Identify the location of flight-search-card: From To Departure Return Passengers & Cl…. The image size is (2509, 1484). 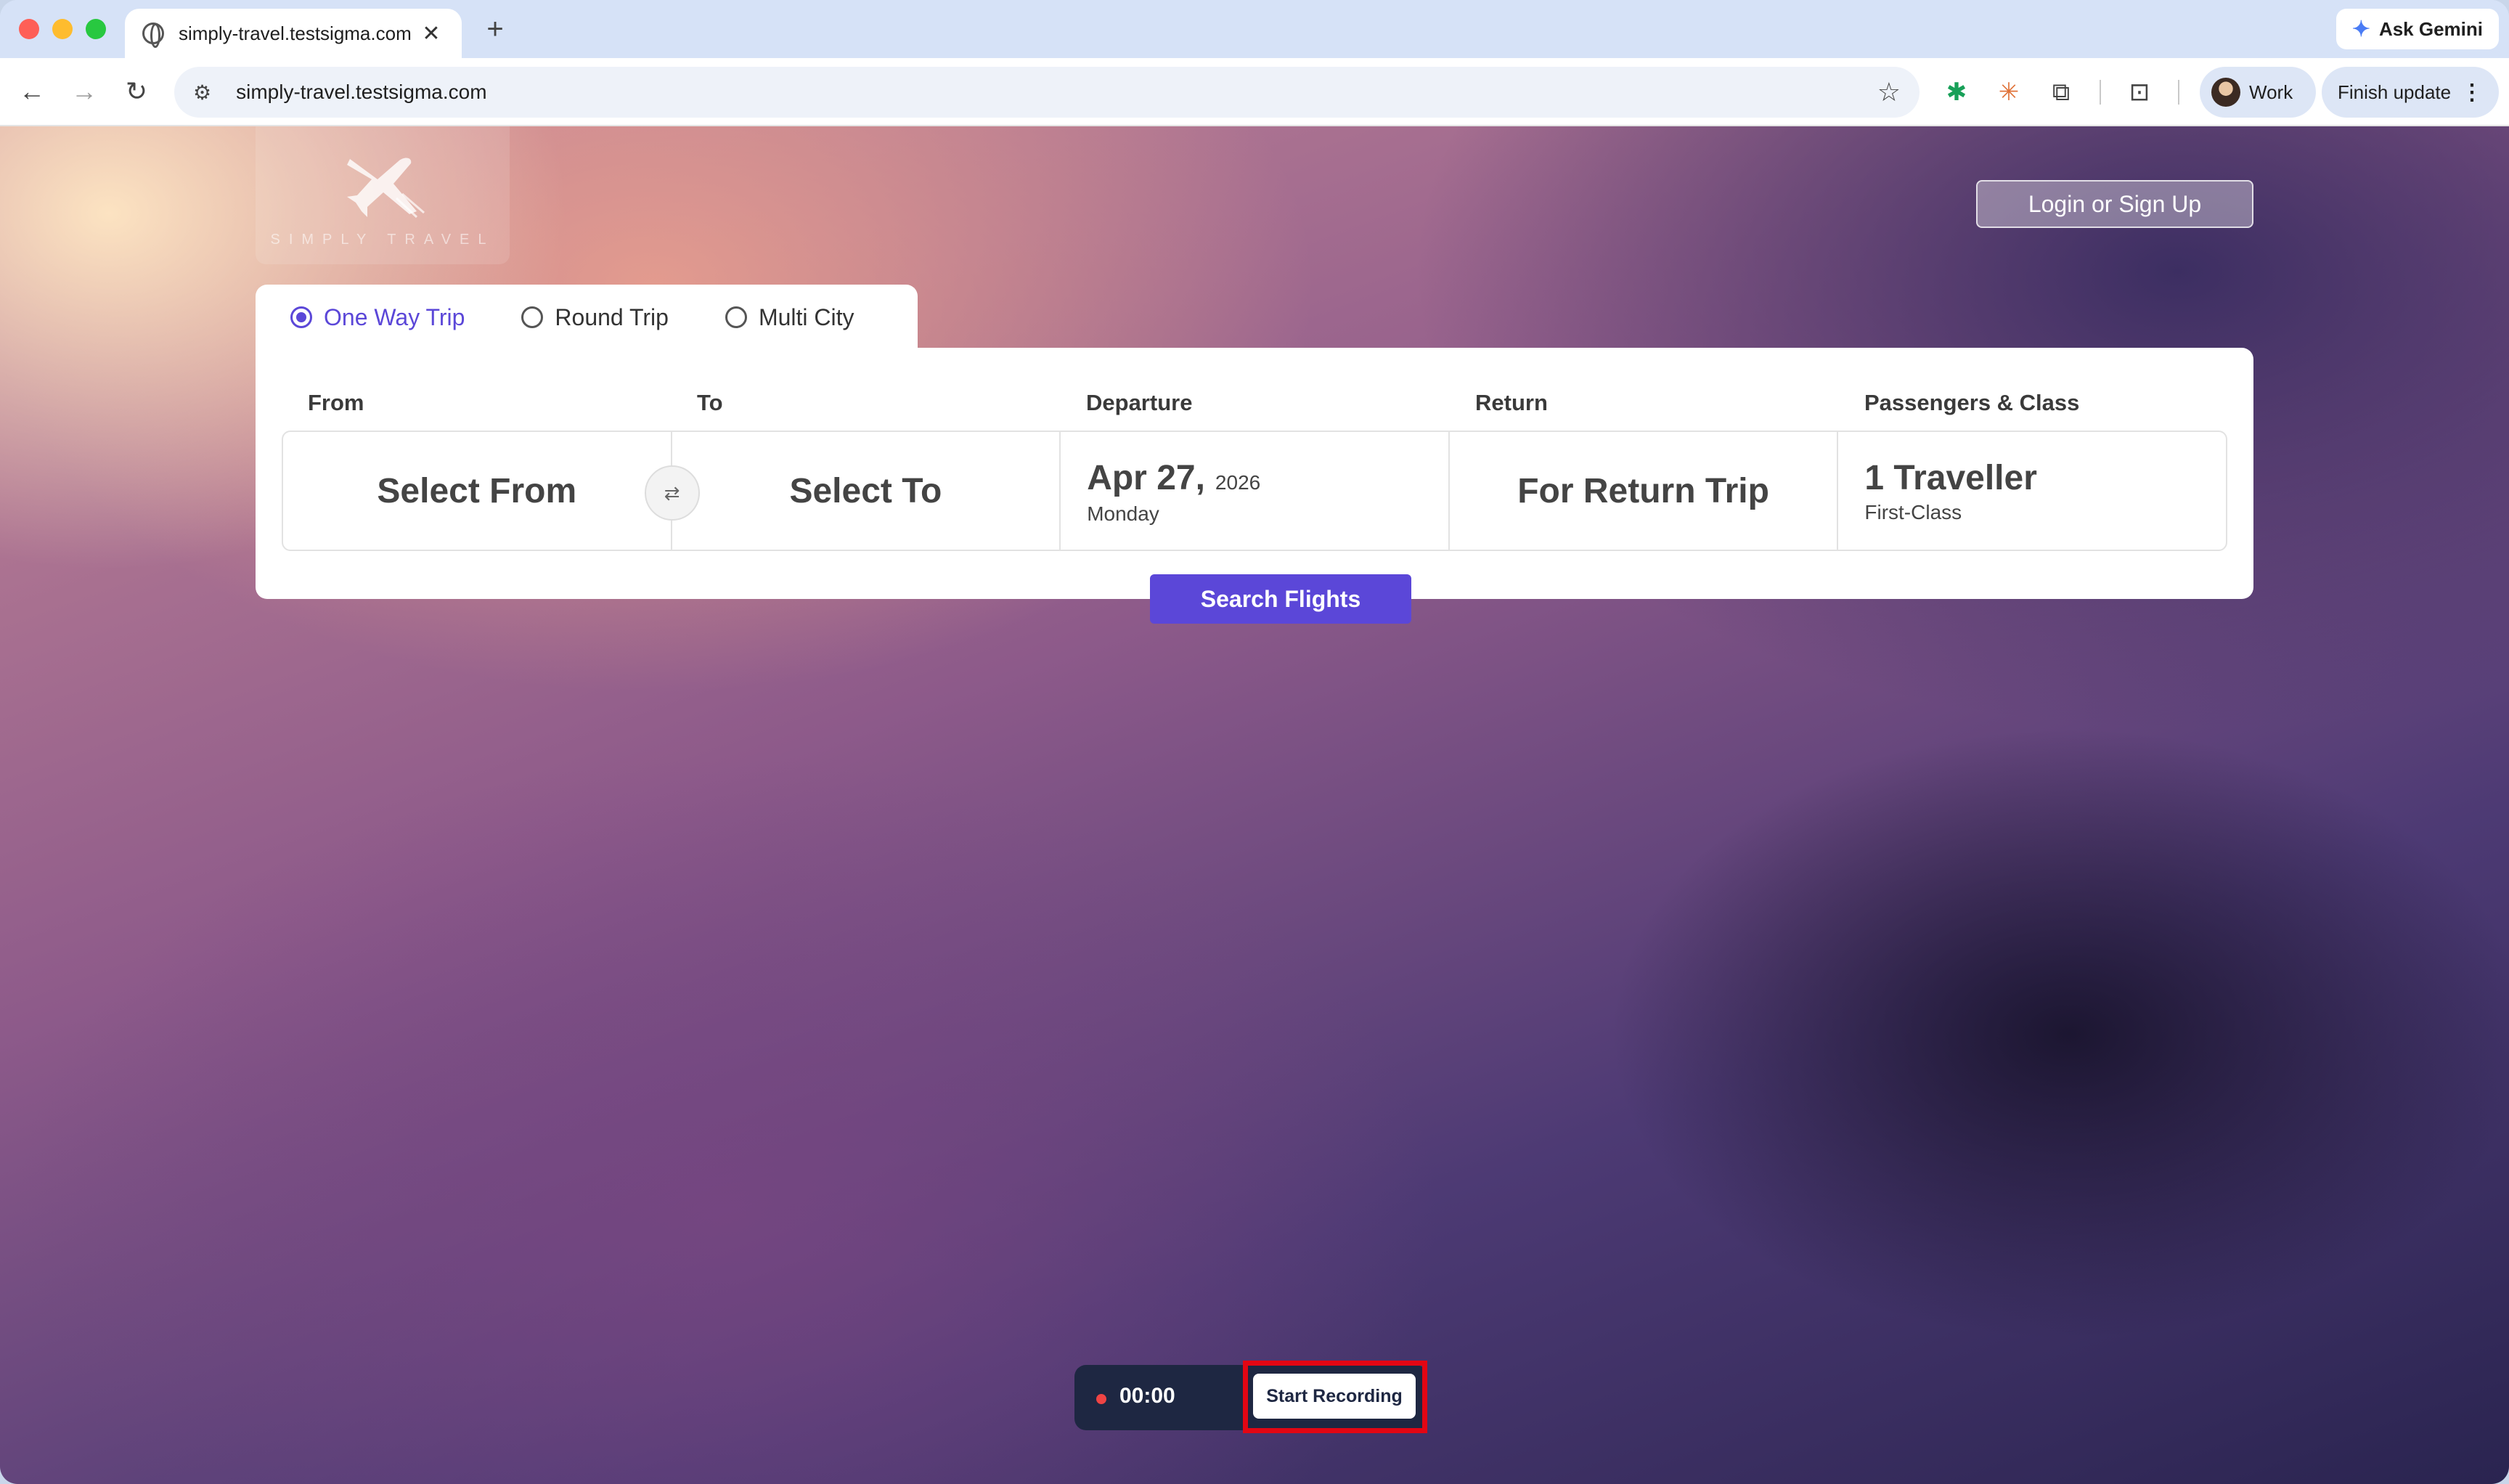
(1254, 473).